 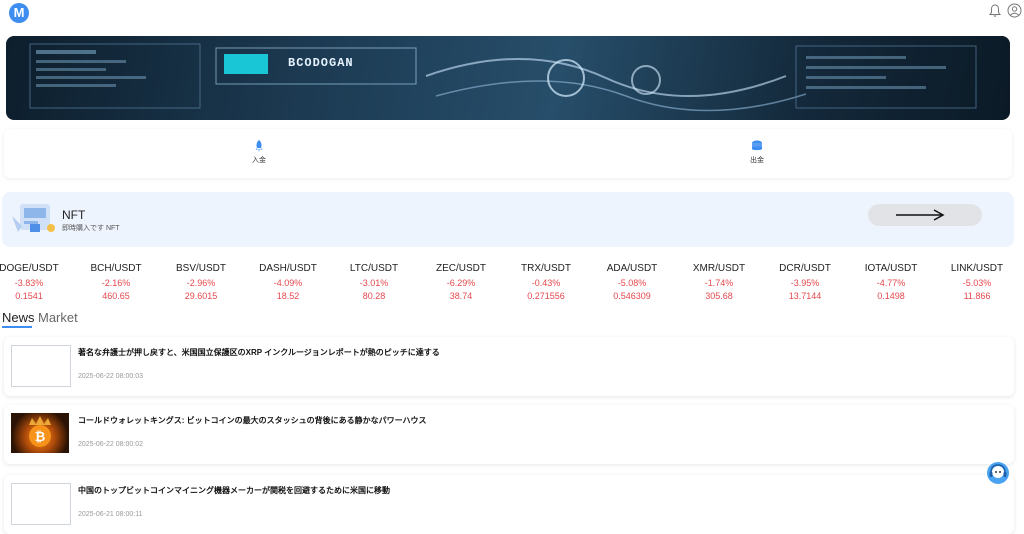 I want to click on ticker-price: 305.68, so click(x=719, y=296).